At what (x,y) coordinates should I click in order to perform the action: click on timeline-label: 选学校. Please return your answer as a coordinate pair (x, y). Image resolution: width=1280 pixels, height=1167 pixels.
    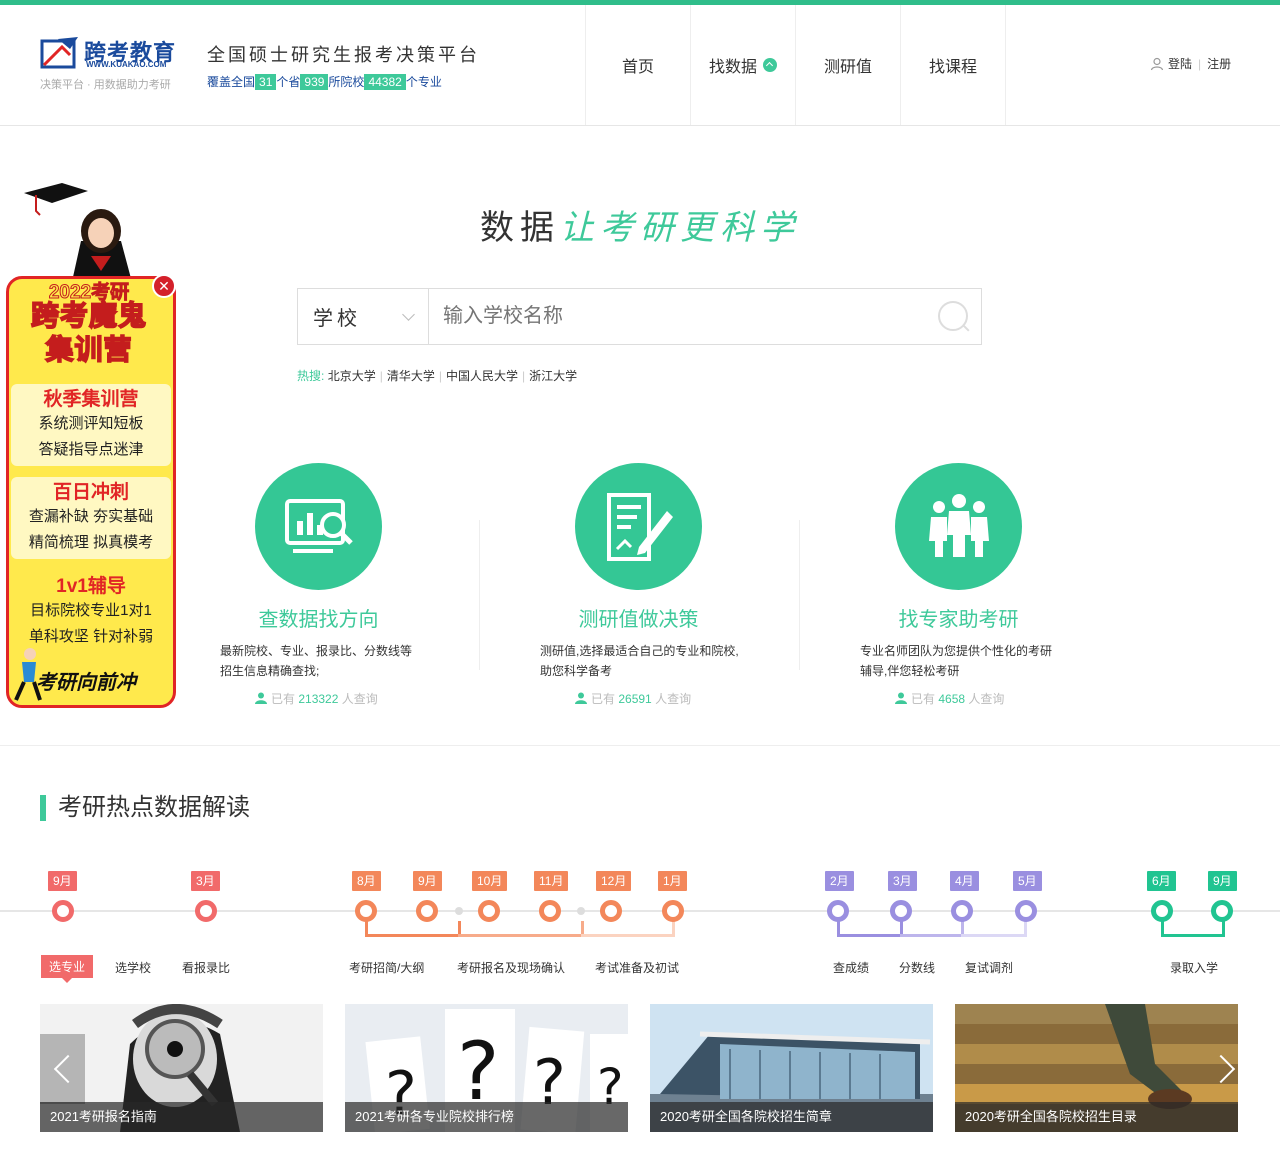
    Looking at the image, I should click on (133, 967).